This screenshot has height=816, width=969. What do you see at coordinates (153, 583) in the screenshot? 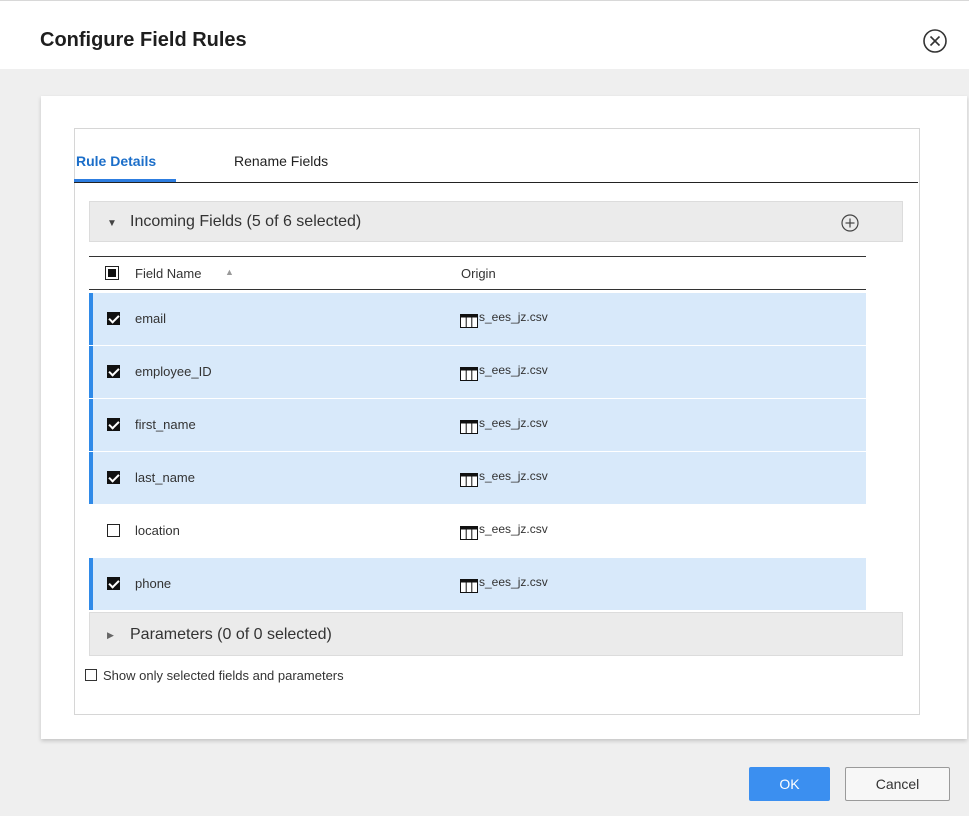
I see `field-name-cell: phone` at bounding box center [153, 583].